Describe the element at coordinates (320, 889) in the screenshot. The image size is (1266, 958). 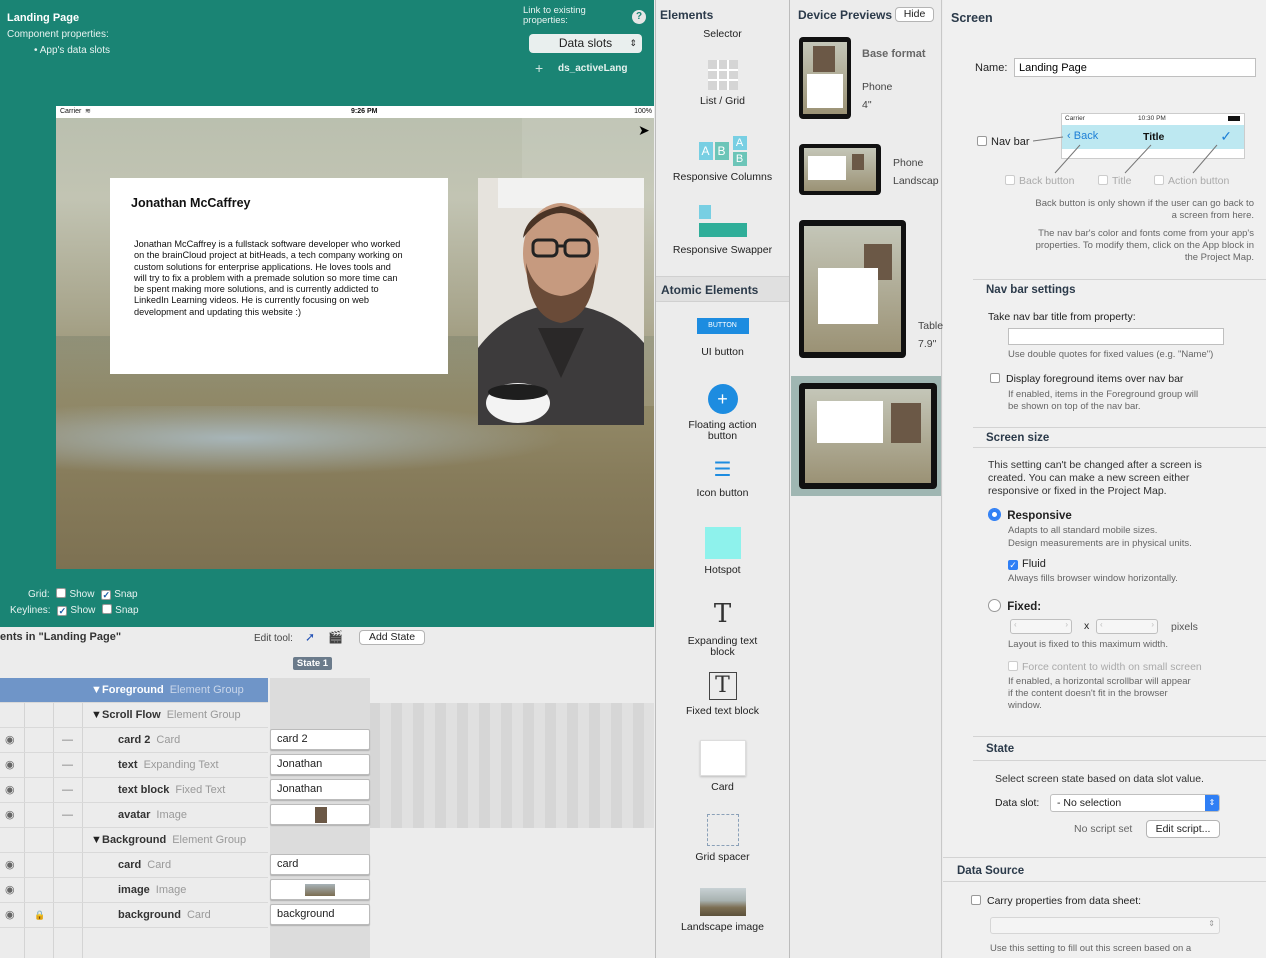
I see `state-cell-image` at that location.